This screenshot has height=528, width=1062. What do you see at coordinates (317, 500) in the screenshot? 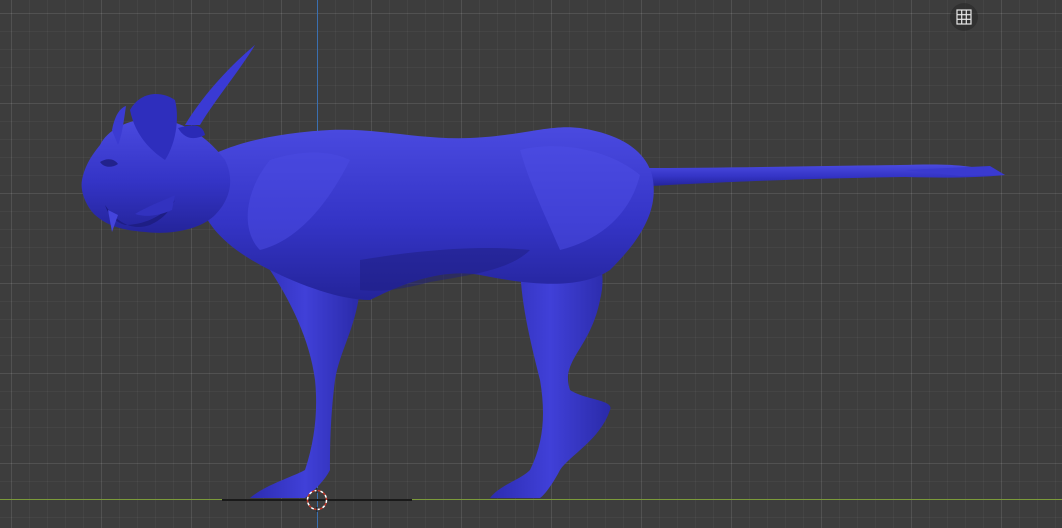
I see `3d-cursor-icon` at bounding box center [317, 500].